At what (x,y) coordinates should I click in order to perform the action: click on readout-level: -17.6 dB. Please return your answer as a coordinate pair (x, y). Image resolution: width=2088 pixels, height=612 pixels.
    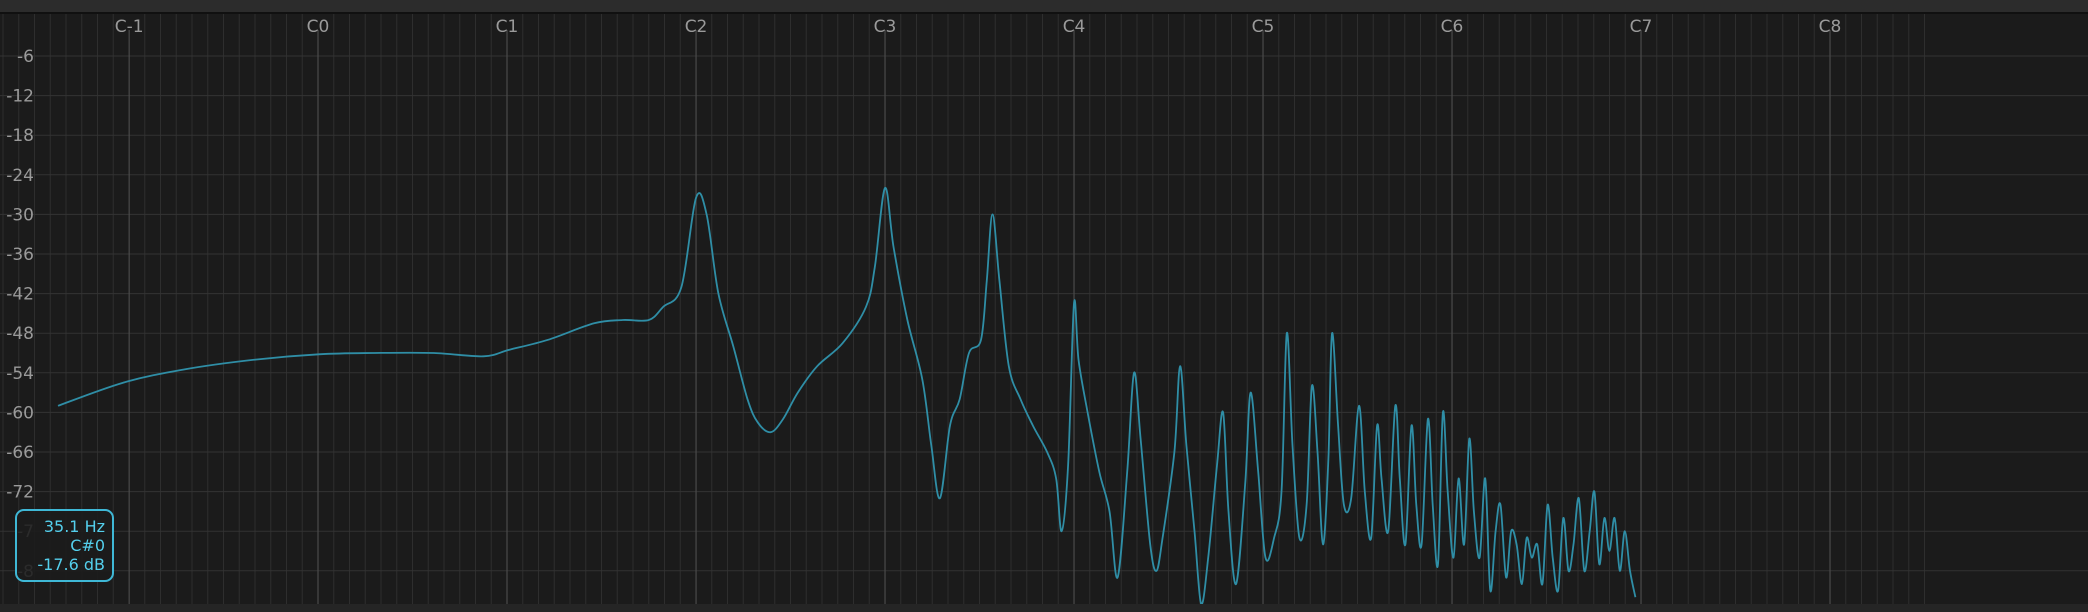
    Looking at the image, I should click on (71, 564).